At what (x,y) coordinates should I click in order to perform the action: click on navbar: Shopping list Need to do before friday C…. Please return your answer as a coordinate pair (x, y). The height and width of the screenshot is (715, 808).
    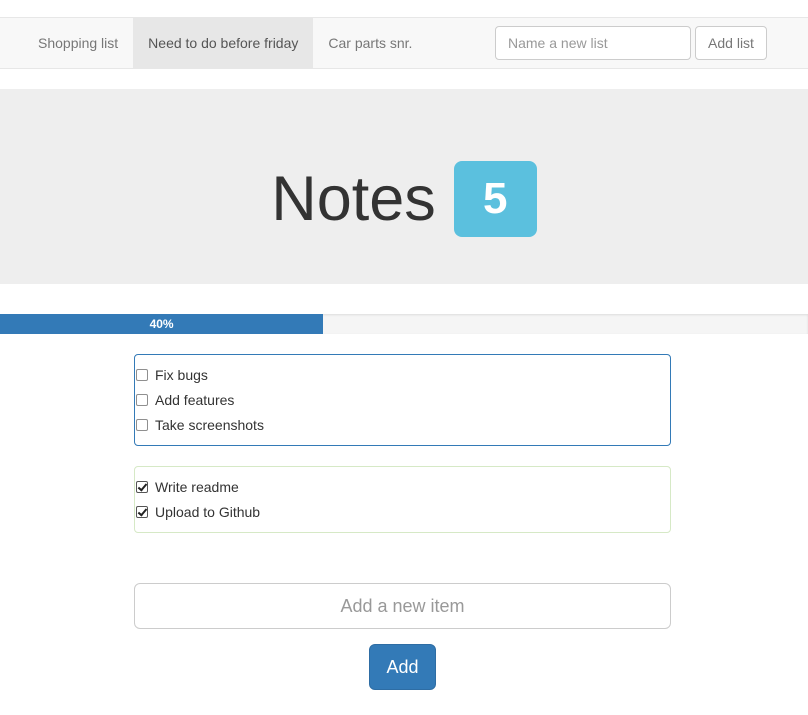
    Looking at the image, I should click on (404, 43).